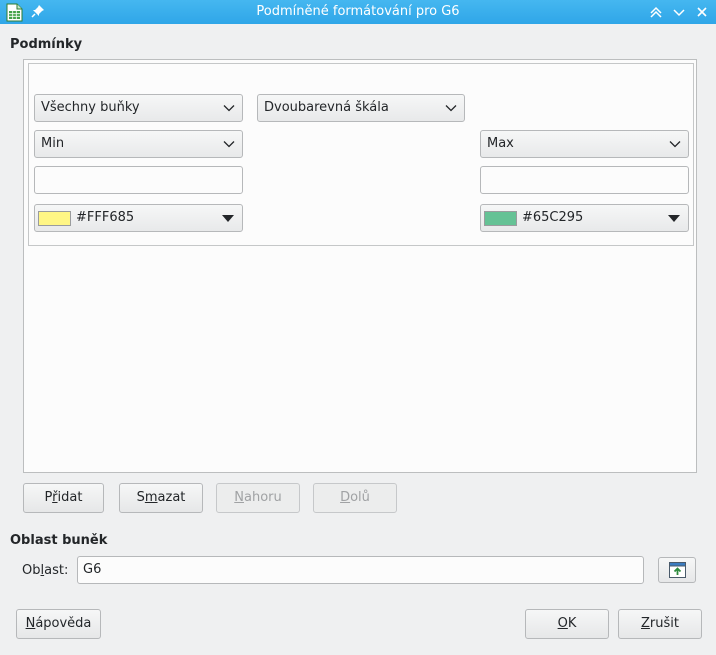 Image resolution: width=716 pixels, height=655 pixels. Describe the element at coordinates (679, 12) in the screenshot. I see `minimize-icon` at that location.